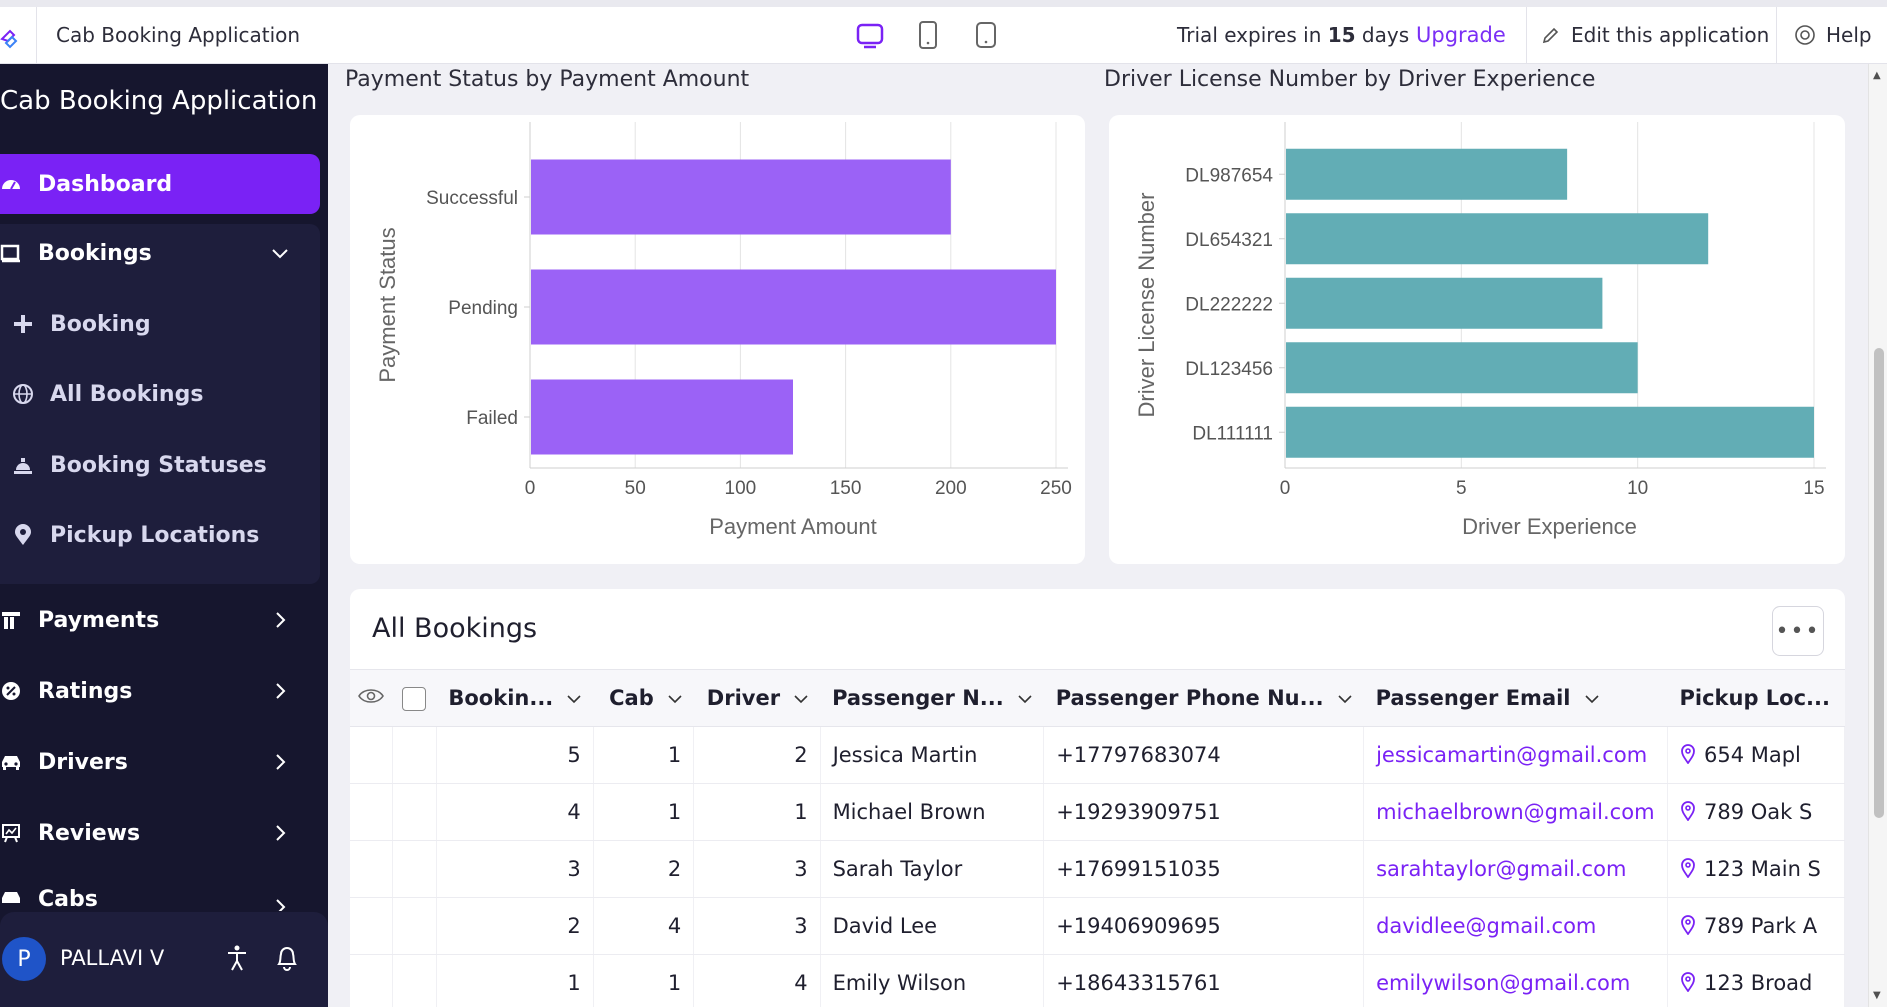  Describe the element at coordinates (36, 35) in the screenshot. I see `divider` at that location.